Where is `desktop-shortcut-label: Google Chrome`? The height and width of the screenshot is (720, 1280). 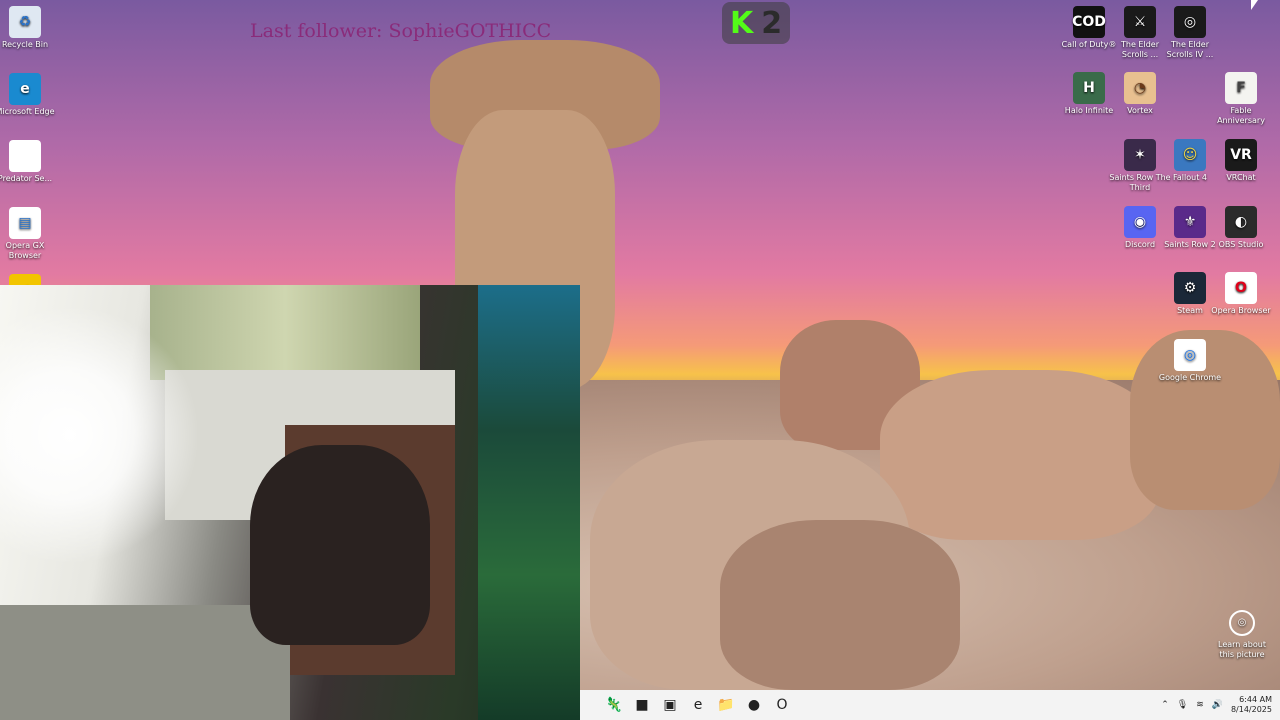
desktop-shortcut-label: Google Chrome is located at coordinates (1190, 377).